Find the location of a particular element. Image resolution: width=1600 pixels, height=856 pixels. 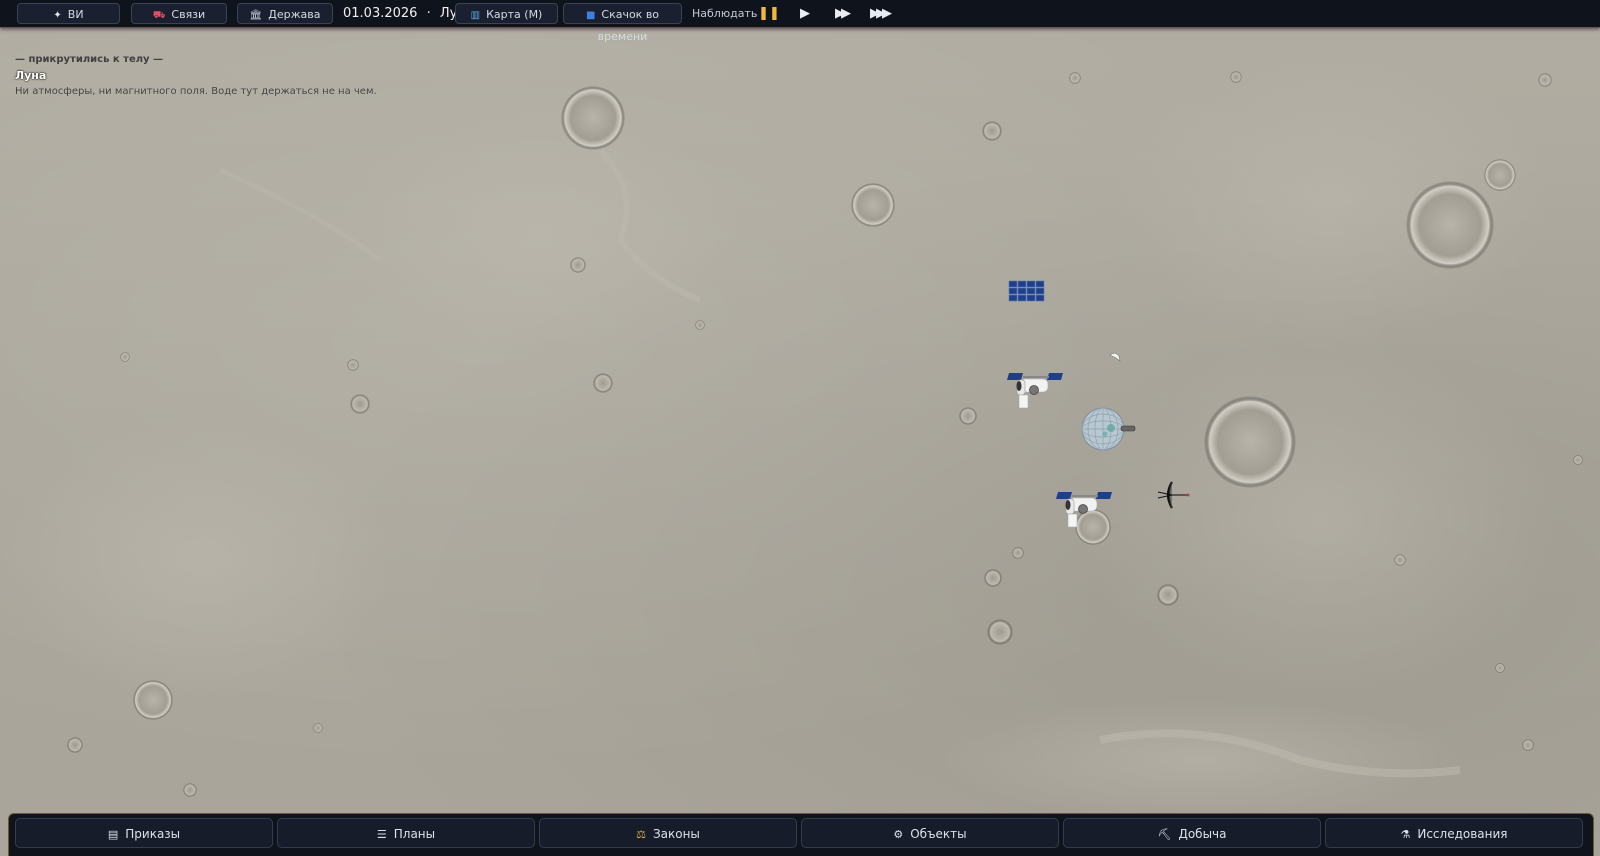

plans-button: ☰ Планы is located at coordinates (406, 833).